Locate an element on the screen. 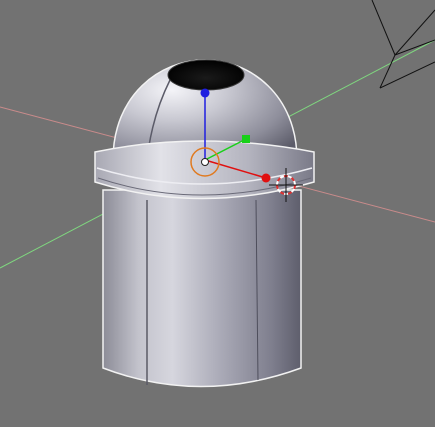  camera-wireframe-icon is located at coordinates (403, 44).